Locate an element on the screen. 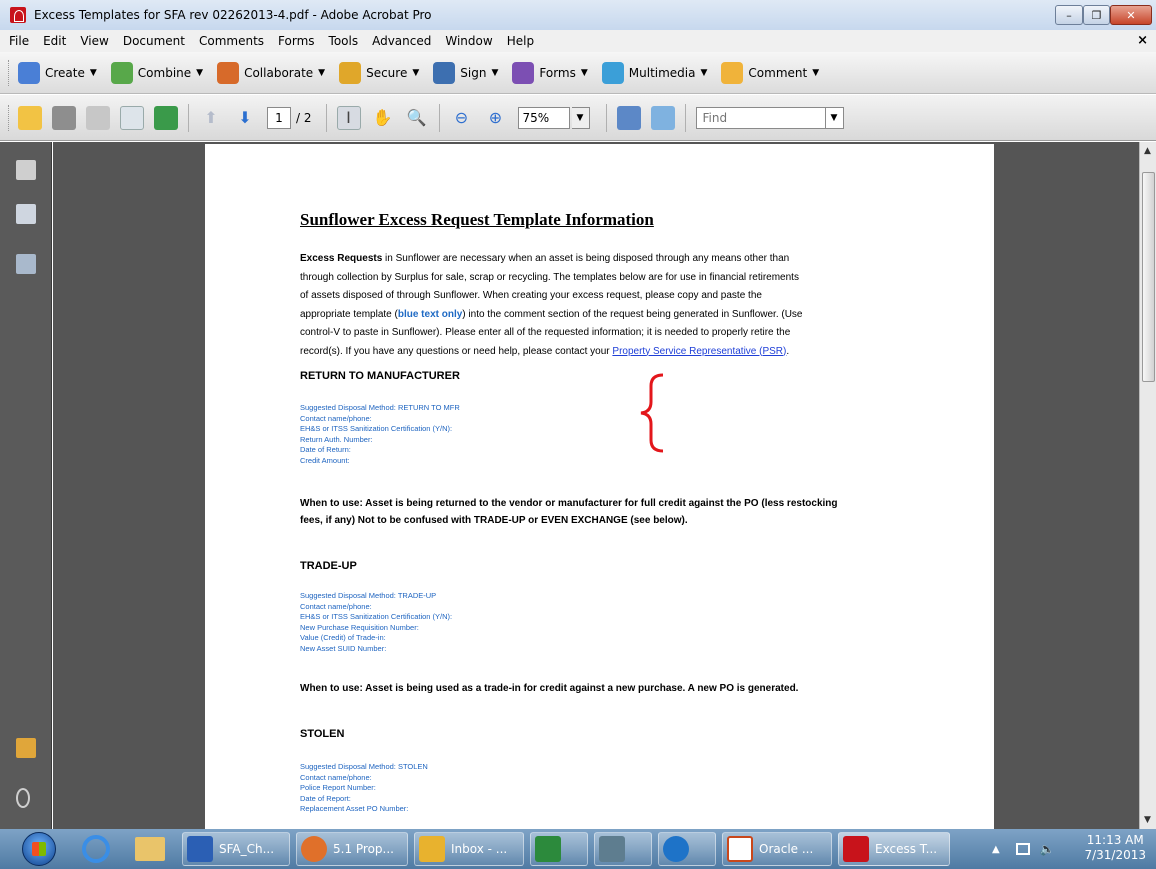 The width and height of the screenshot is (1156, 869). zoom-dropdown-icon: ▼ is located at coordinates (580, 117).